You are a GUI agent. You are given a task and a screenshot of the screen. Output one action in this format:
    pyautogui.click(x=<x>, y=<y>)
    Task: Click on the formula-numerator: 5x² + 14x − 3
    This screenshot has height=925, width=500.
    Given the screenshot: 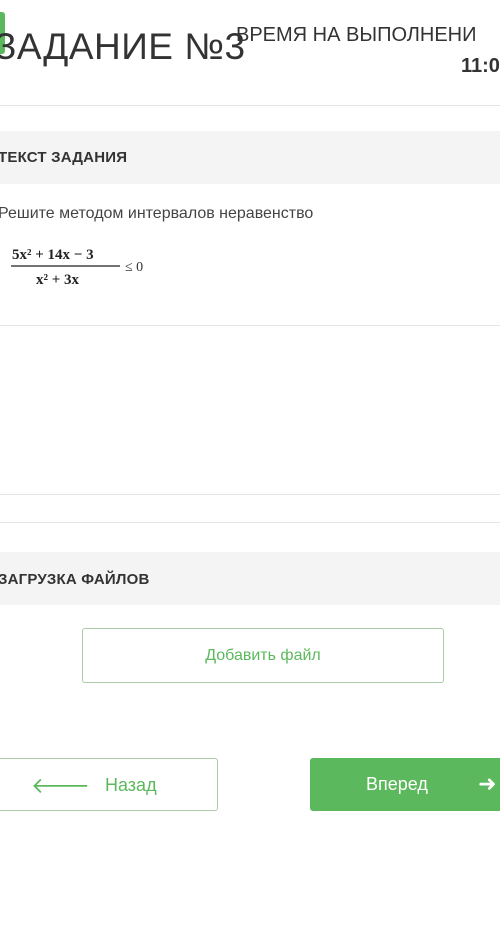 What is the action you would take?
    pyautogui.click(x=53, y=255)
    